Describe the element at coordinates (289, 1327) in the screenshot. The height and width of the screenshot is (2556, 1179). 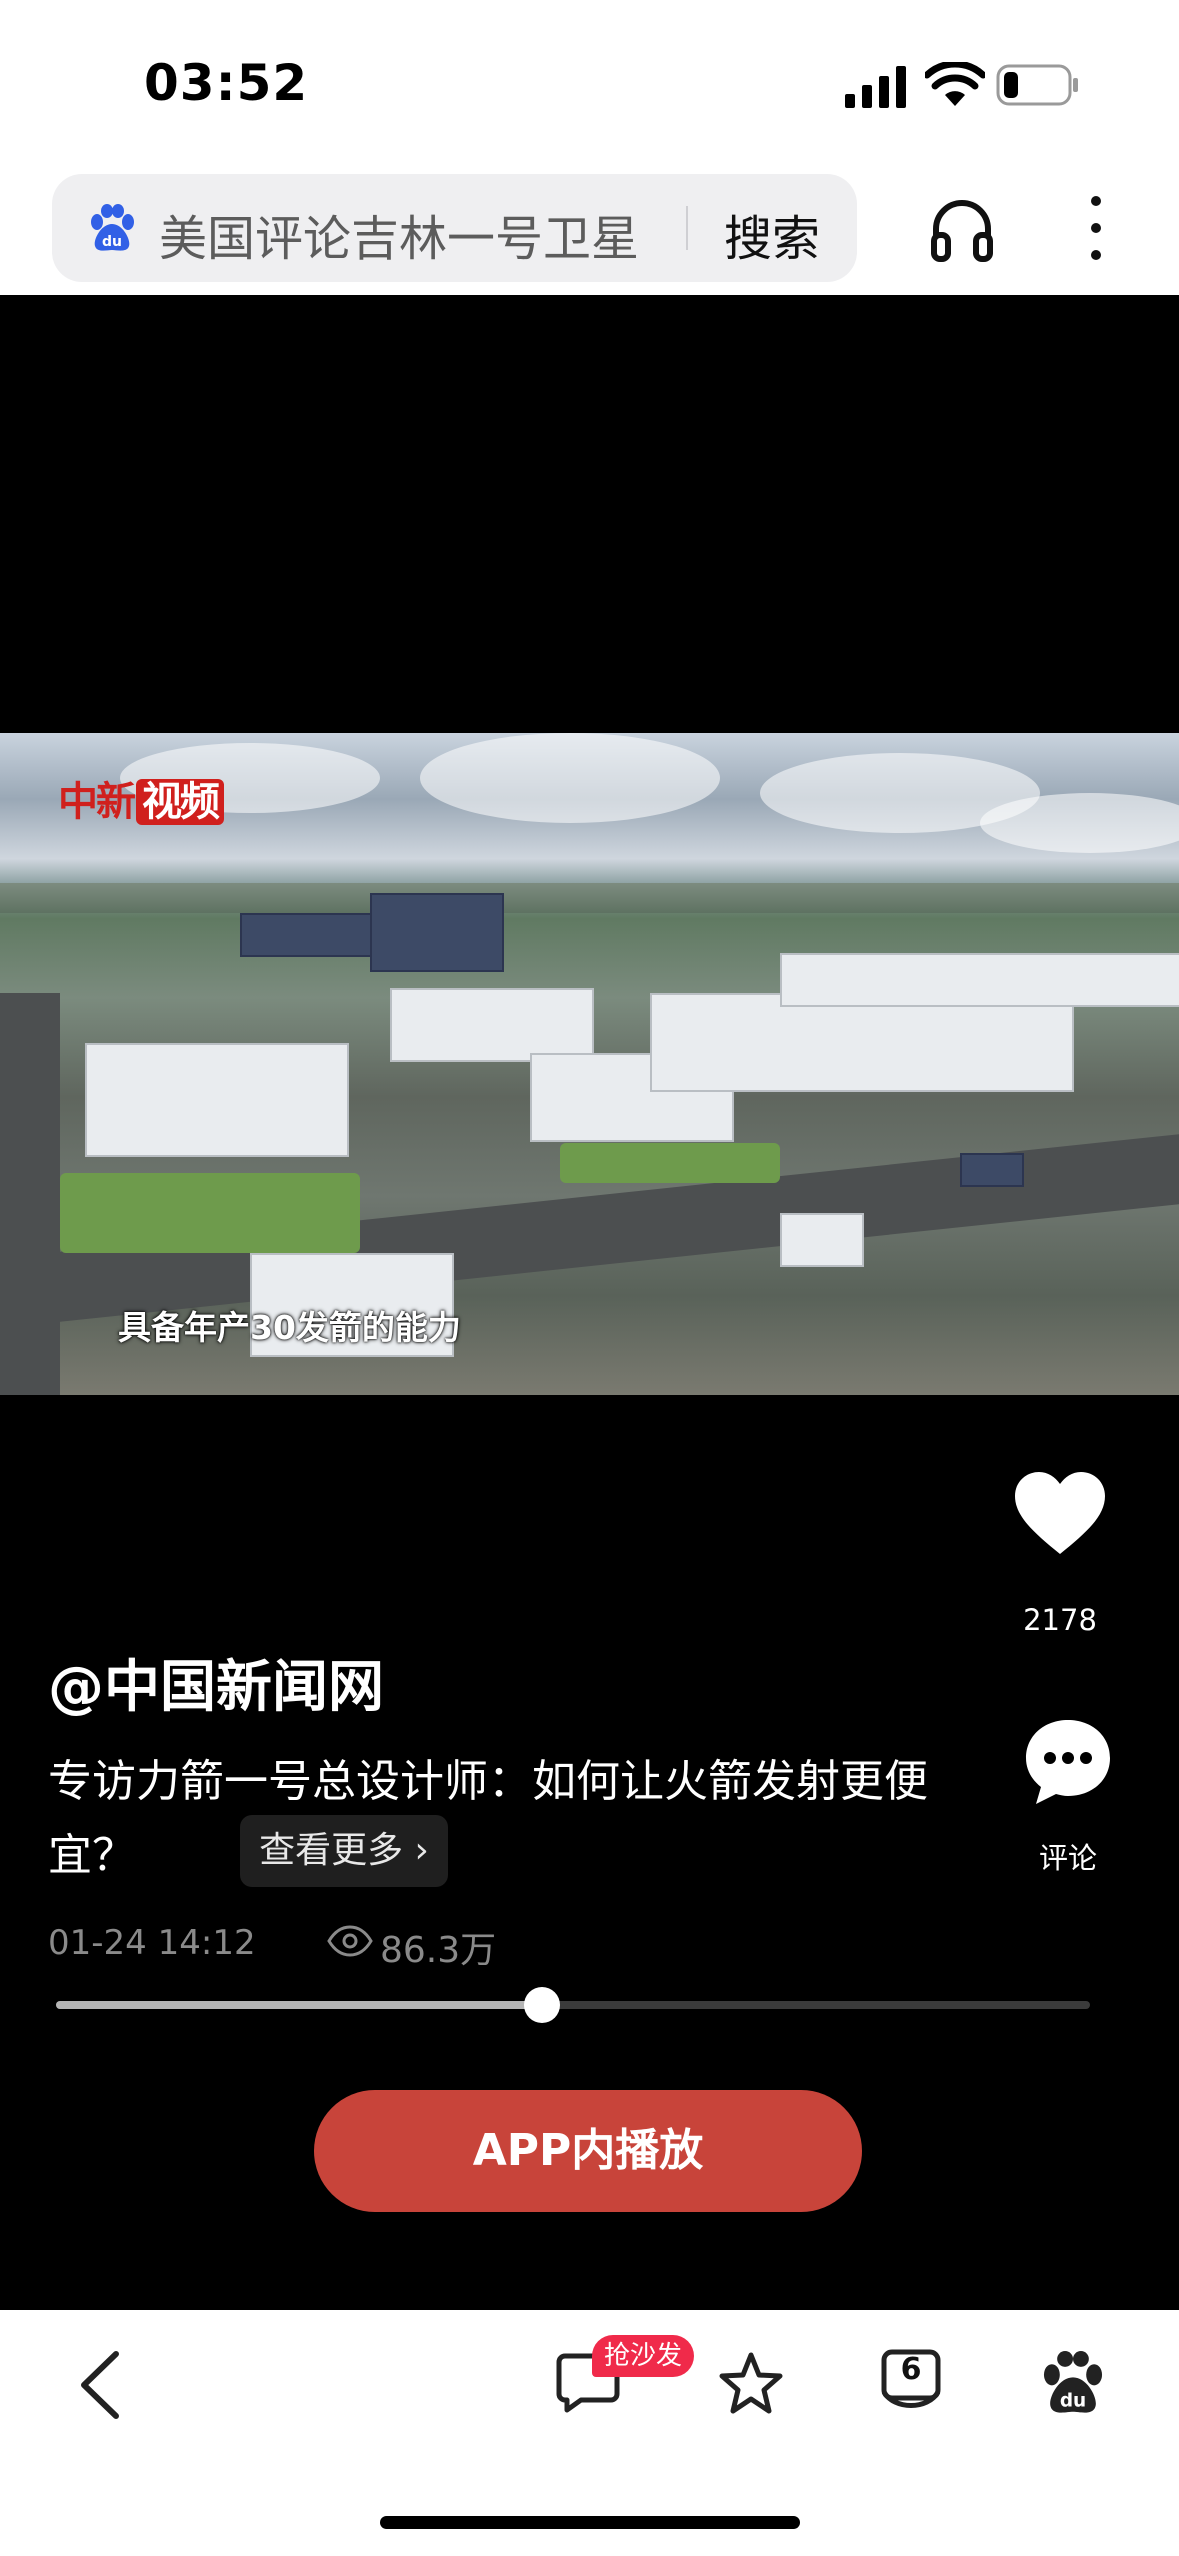
I see `video-caption: 具备年产30发箭的能力` at that location.